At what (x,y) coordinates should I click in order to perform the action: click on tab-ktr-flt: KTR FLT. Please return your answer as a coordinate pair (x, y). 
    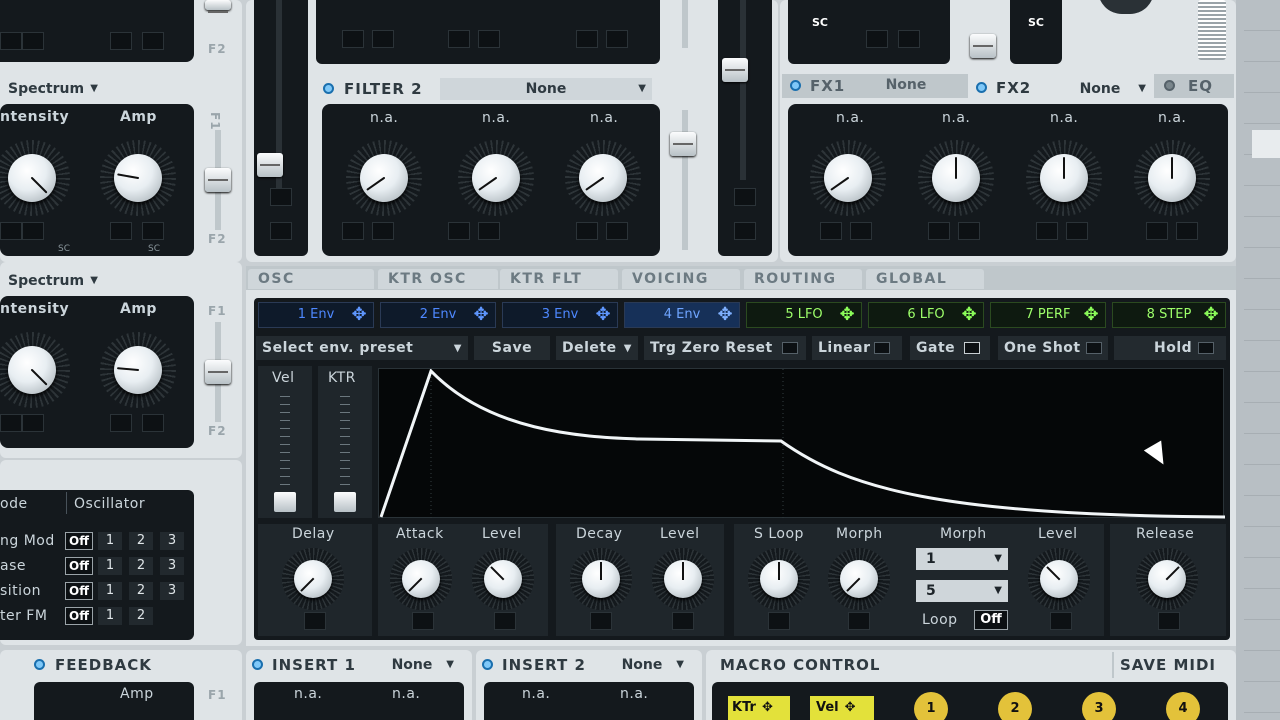
    Looking at the image, I should click on (559, 279).